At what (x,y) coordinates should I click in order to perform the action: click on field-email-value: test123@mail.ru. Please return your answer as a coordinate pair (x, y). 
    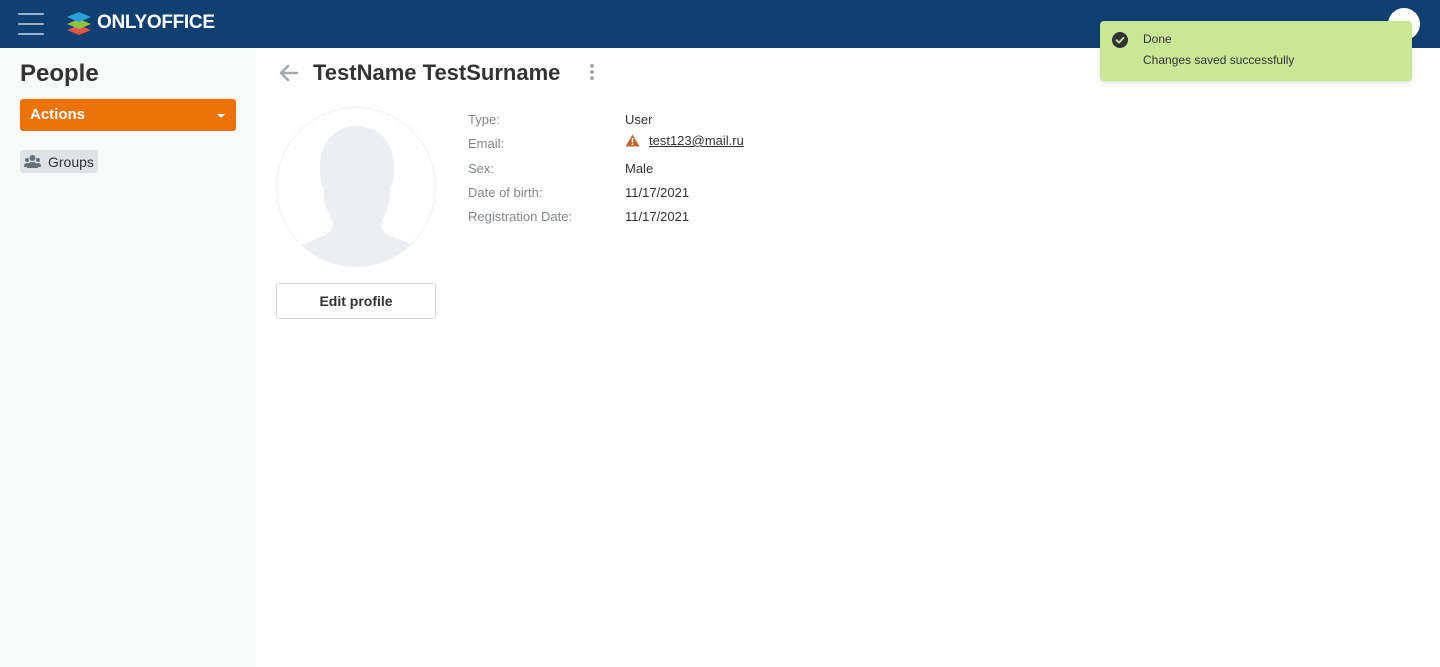
    Looking at the image, I should click on (696, 140).